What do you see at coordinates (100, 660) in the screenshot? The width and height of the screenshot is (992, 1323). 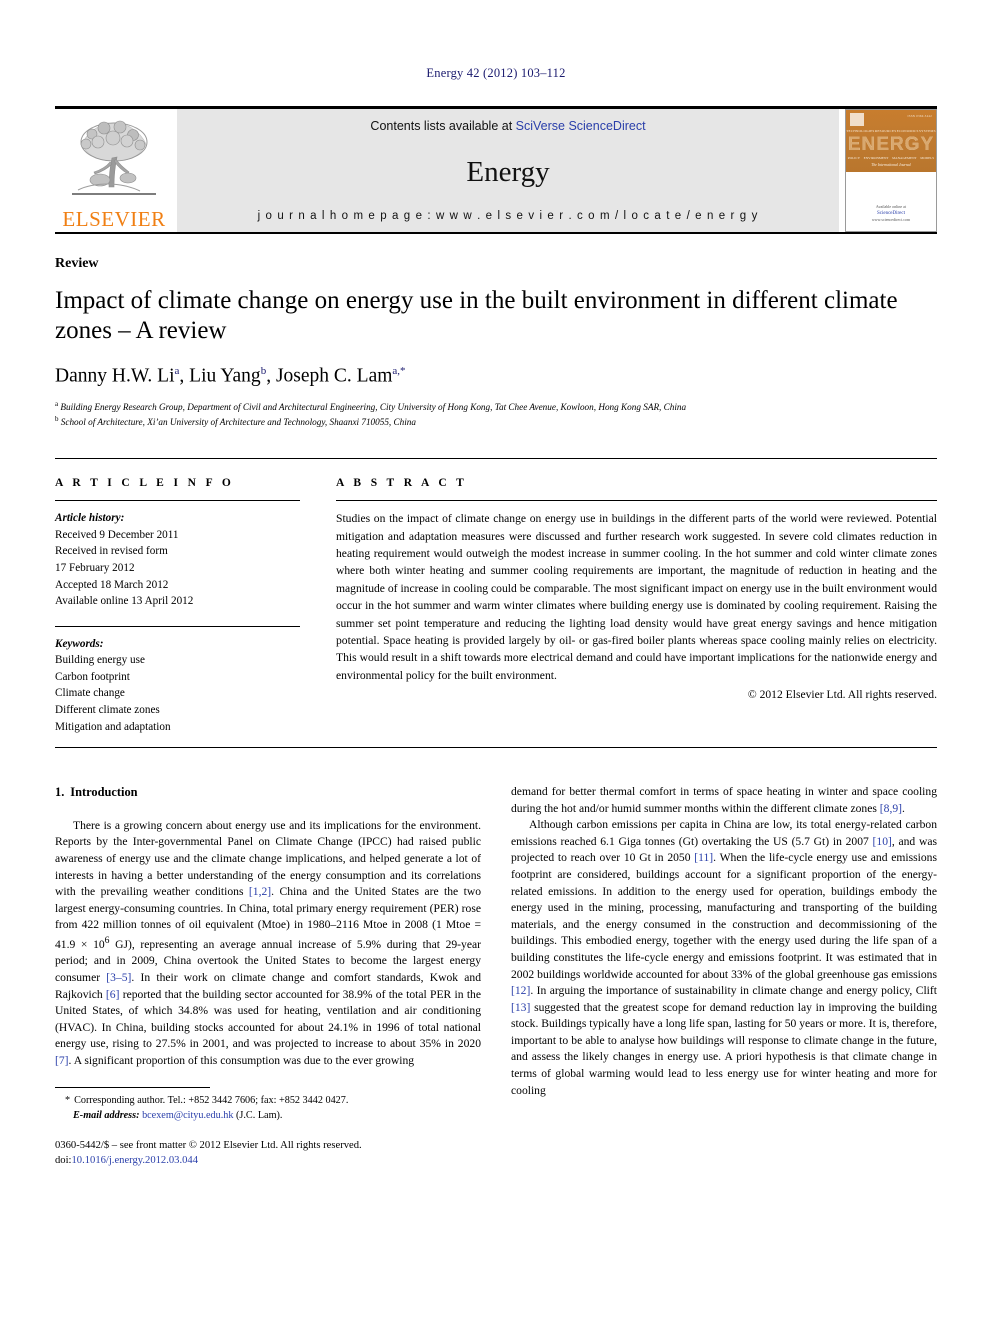 I see `keyword-item: Building energy use` at bounding box center [100, 660].